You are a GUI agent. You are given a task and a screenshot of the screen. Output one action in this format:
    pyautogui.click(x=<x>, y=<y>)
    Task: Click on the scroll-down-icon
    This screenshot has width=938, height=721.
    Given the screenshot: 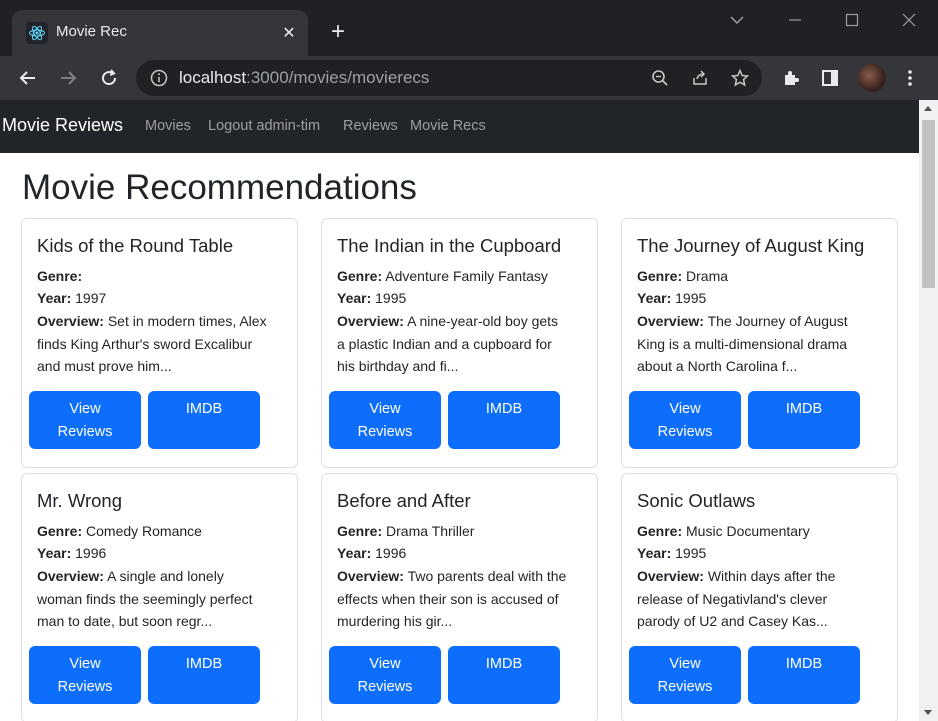 What is the action you would take?
    pyautogui.click(x=928, y=712)
    